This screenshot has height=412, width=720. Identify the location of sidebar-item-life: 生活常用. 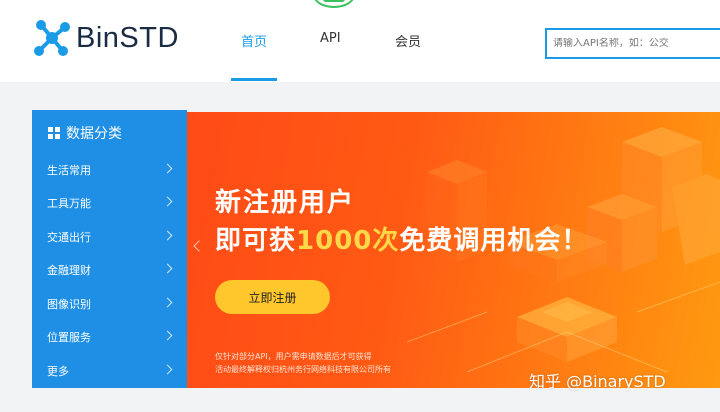
(109, 170).